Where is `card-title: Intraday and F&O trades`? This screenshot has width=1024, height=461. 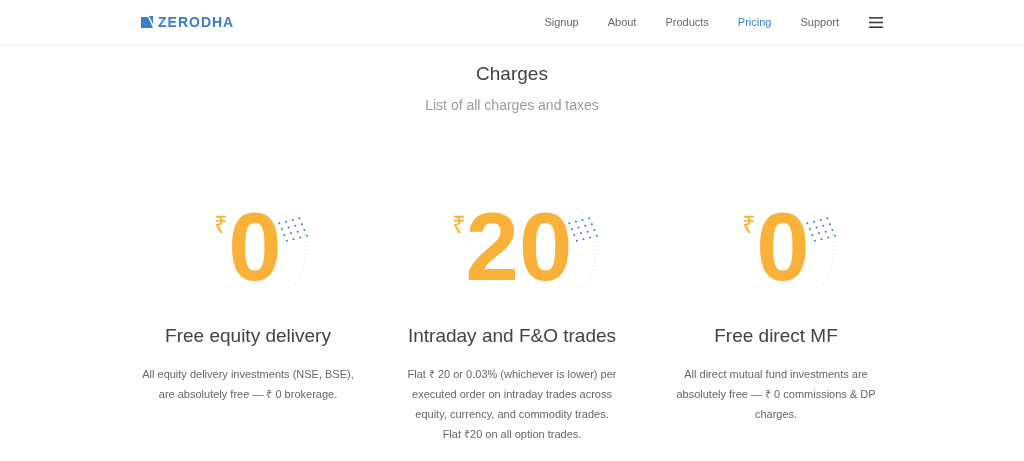 card-title: Intraday and F&O trades is located at coordinates (512, 336).